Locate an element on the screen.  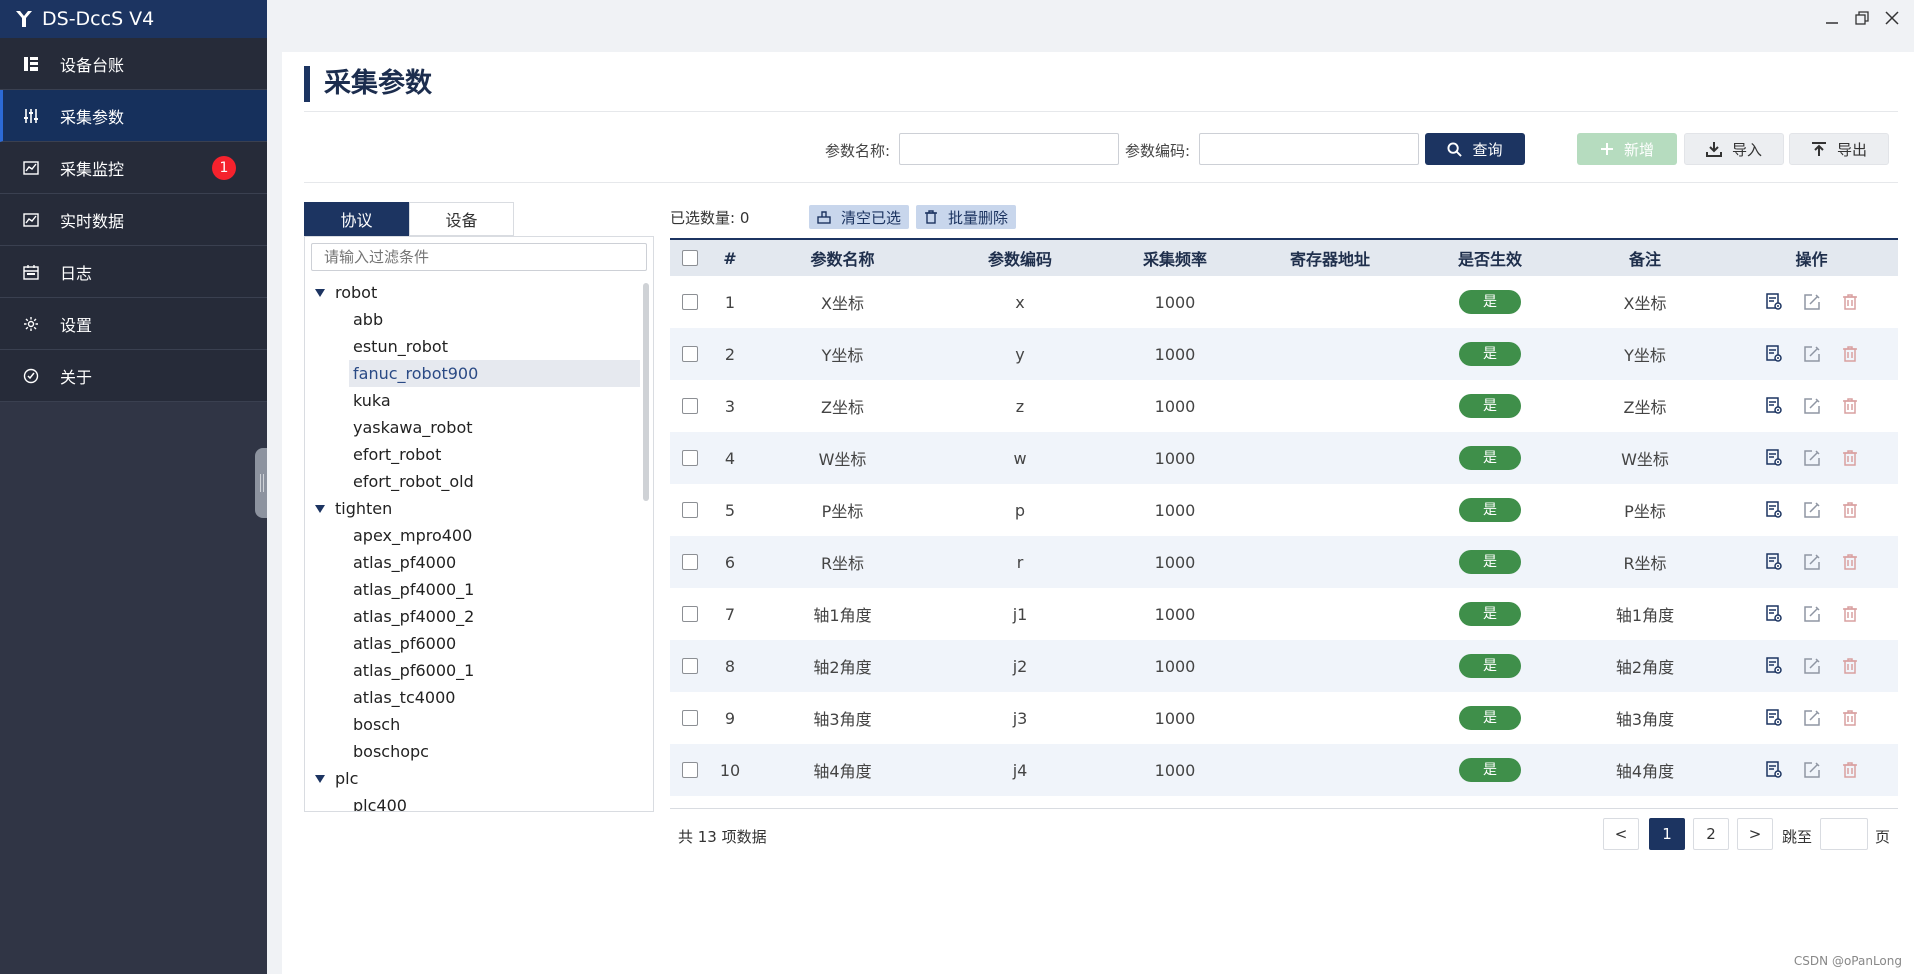
tree-group: plc is located at coordinates (472, 778).